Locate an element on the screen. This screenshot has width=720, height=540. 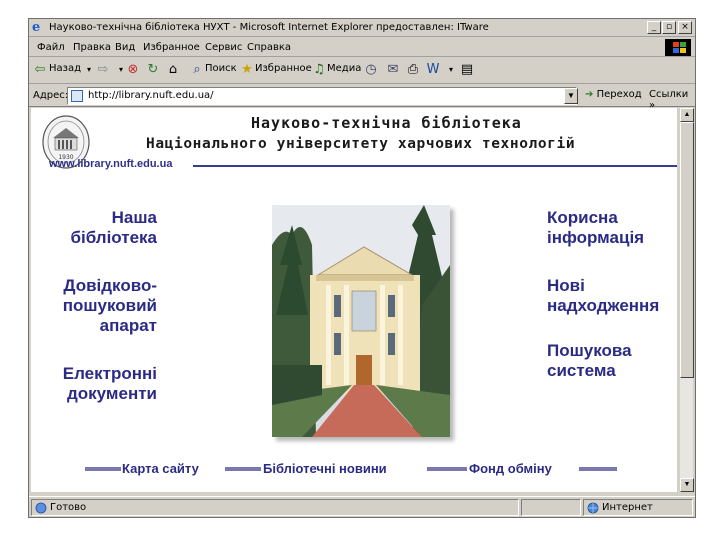
back-arrow-icon: ⇦ is located at coordinates (40, 70).